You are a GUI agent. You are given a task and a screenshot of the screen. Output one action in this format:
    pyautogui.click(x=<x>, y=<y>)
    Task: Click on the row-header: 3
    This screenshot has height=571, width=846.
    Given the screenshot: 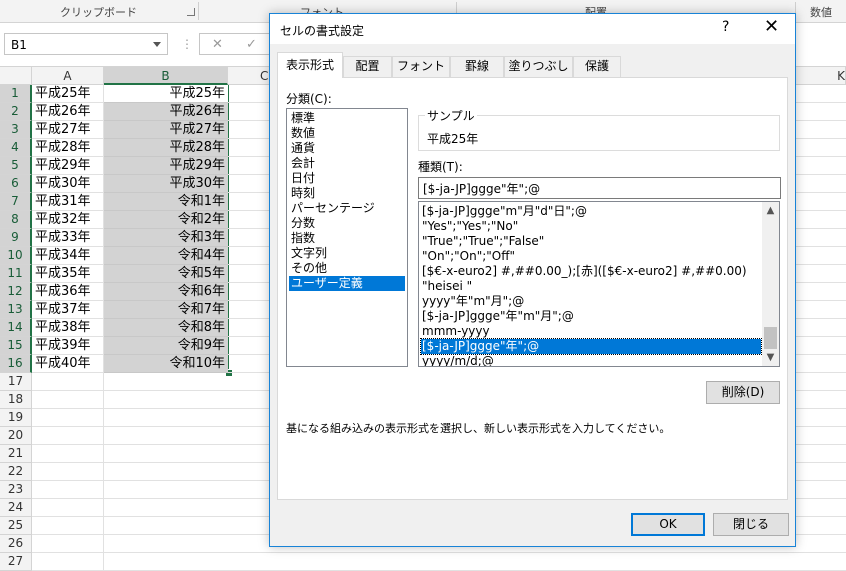 What is the action you would take?
    pyautogui.click(x=16, y=130)
    